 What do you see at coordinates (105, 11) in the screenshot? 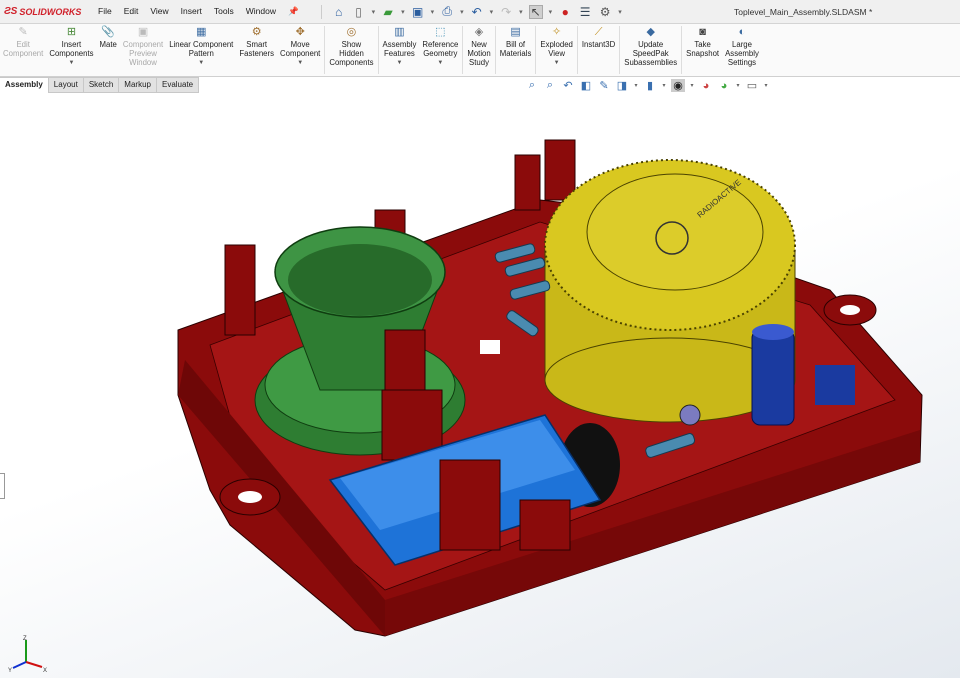
I see `menu-file: File` at bounding box center [105, 11].